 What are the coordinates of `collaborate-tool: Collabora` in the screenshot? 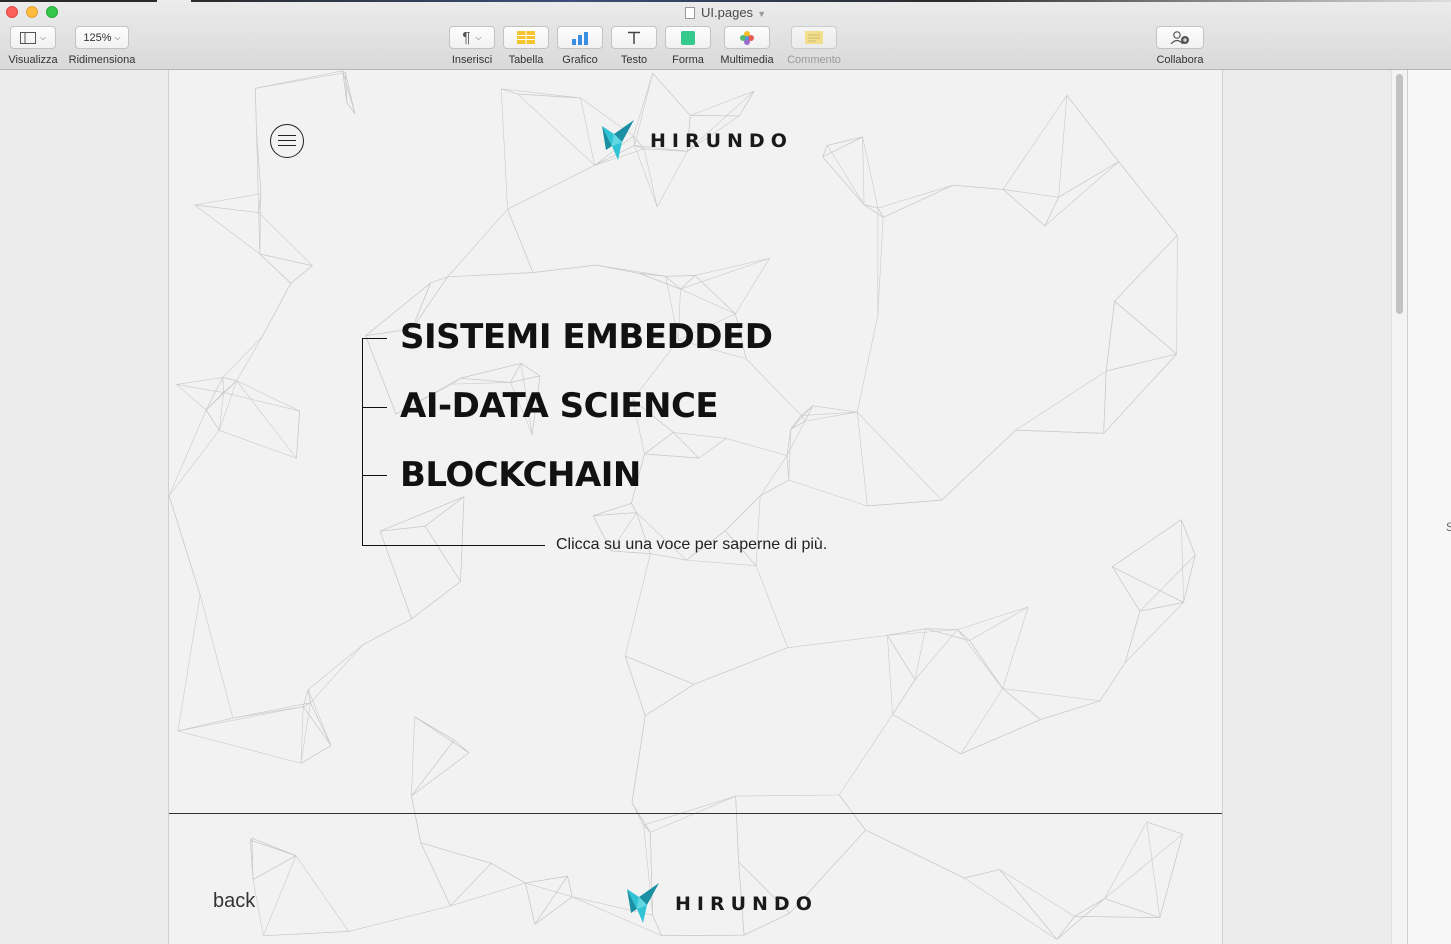 It's located at (1180, 46).